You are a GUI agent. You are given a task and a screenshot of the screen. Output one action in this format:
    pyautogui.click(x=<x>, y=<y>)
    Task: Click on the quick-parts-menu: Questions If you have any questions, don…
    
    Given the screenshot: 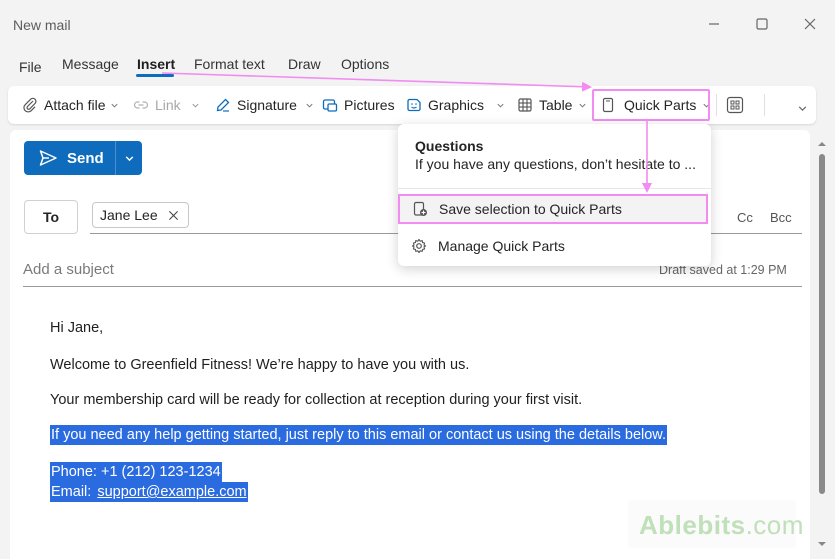 What is the action you would take?
    pyautogui.click(x=554, y=195)
    